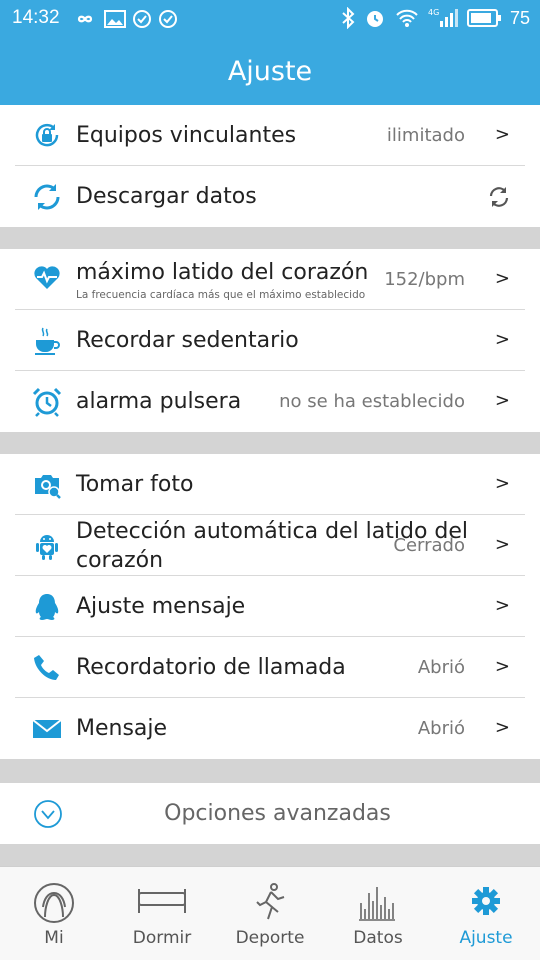 The image size is (540, 960). I want to click on row-label: Recordar sedentario, so click(187, 340).